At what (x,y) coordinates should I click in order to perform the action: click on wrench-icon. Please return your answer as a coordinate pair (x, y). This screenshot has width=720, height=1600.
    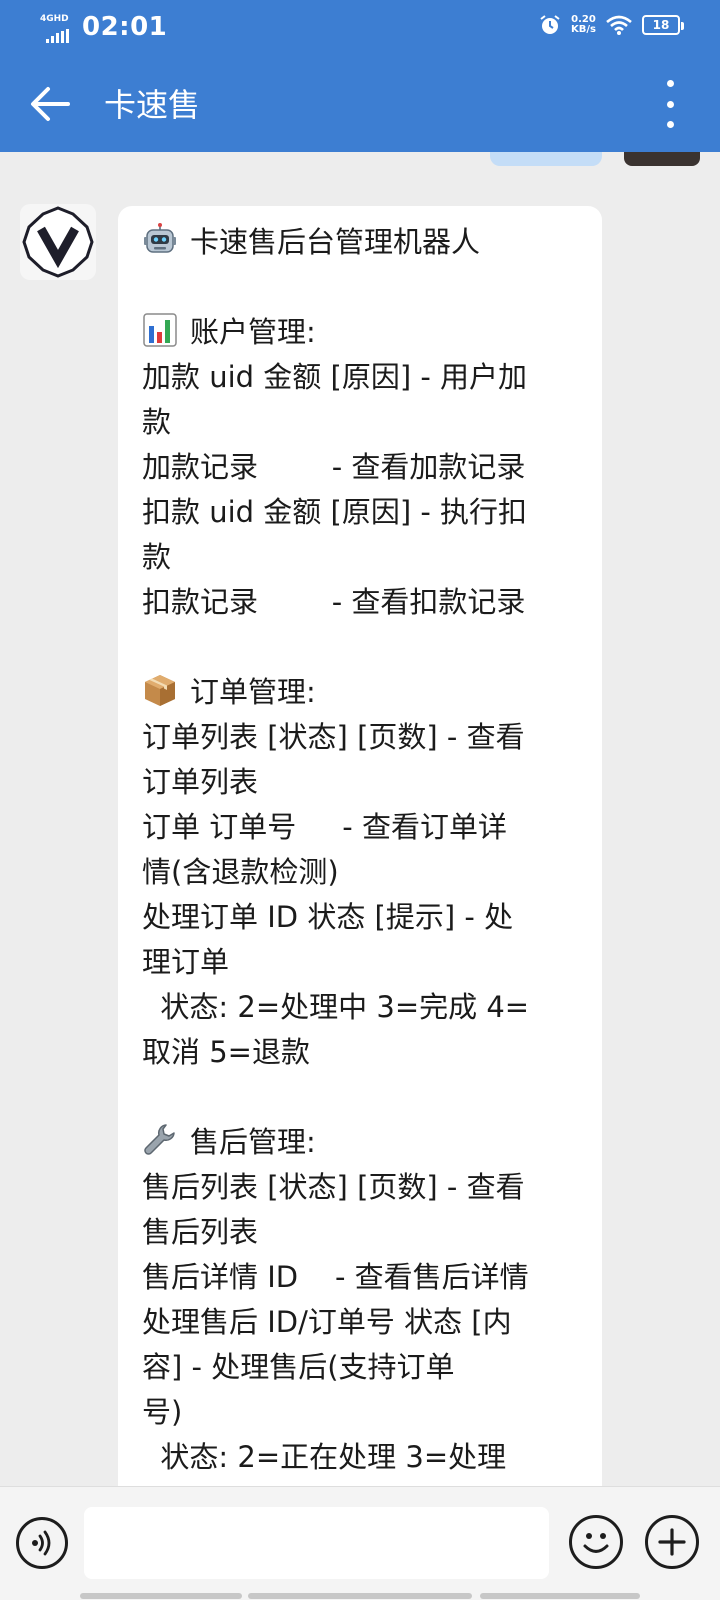
    Looking at the image, I should click on (160, 1140).